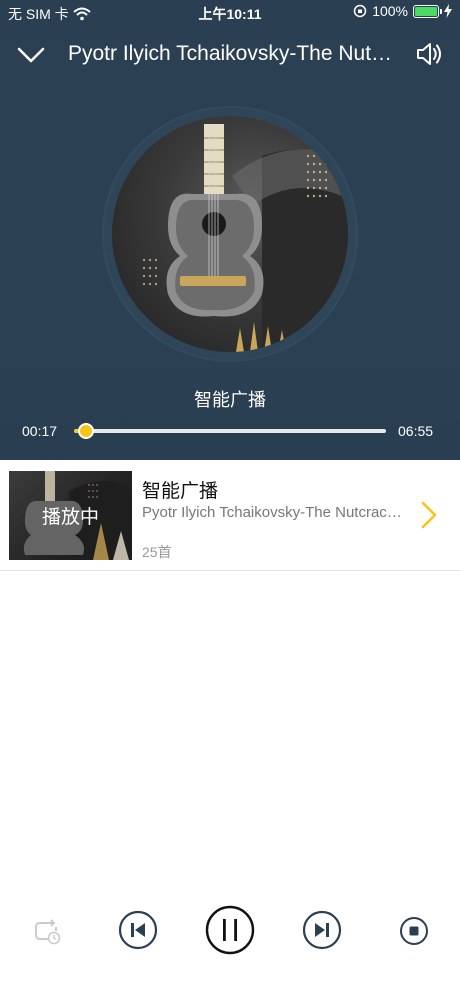 This screenshot has width=460, height=996. Describe the element at coordinates (416, 431) in the screenshot. I see `total-time: 06:55` at that location.